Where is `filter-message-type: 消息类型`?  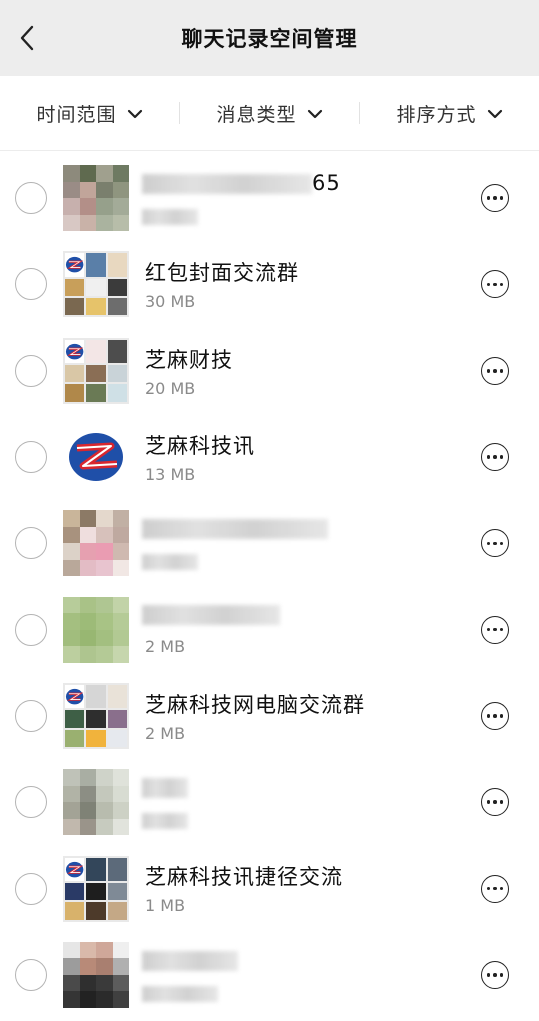 filter-message-type: 消息类型 is located at coordinates (269, 113).